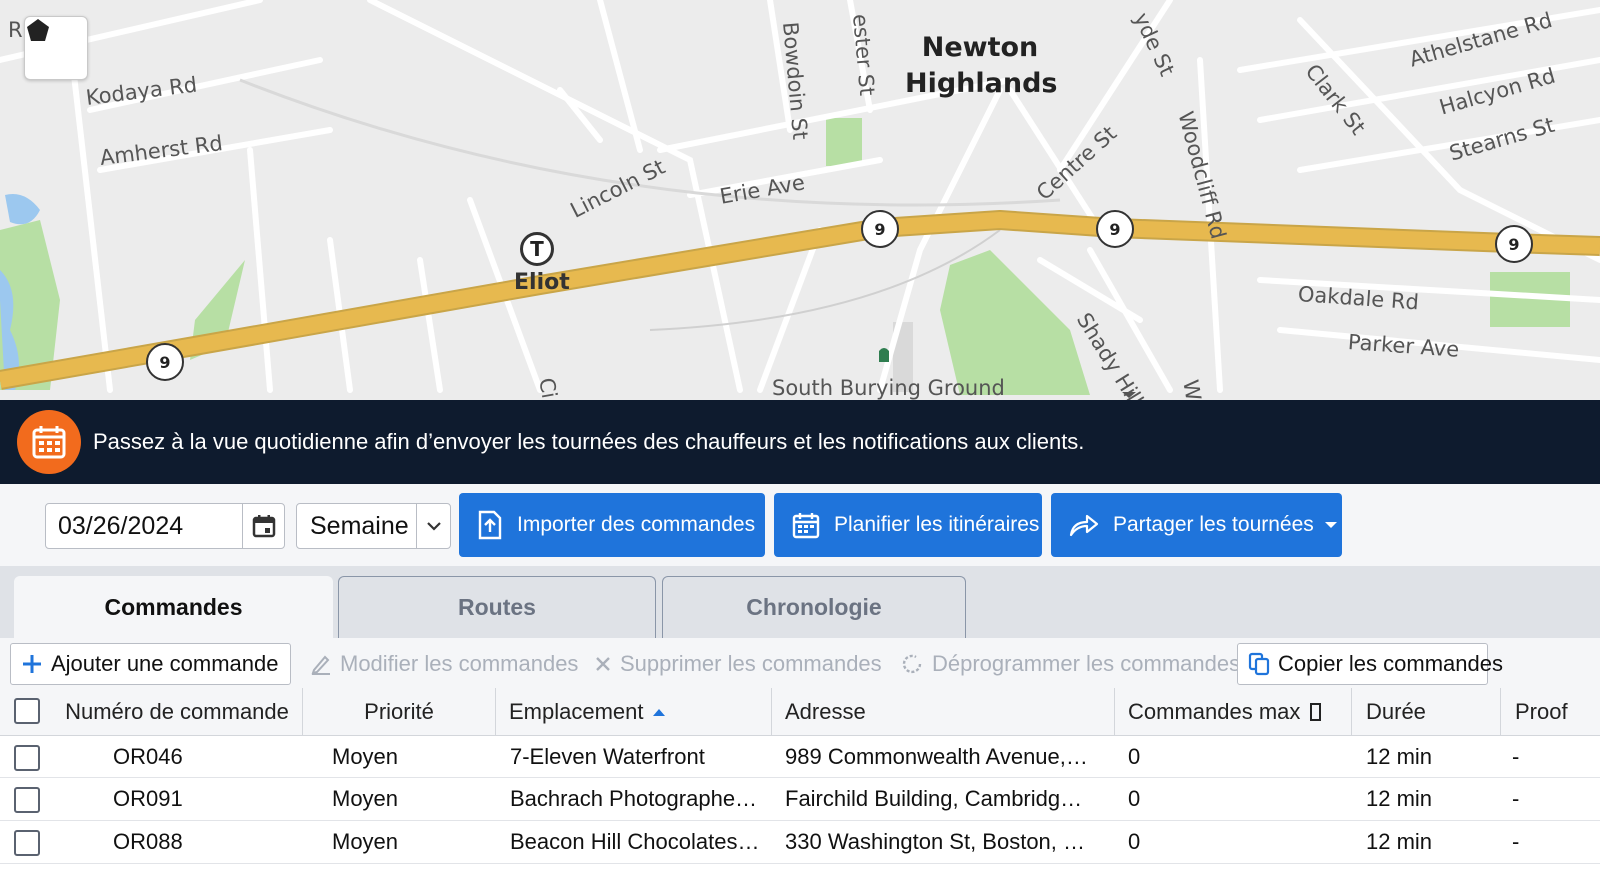  Describe the element at coordinates (537, 249) in the screenshot. I see `subway-station-icon: T` at that location.